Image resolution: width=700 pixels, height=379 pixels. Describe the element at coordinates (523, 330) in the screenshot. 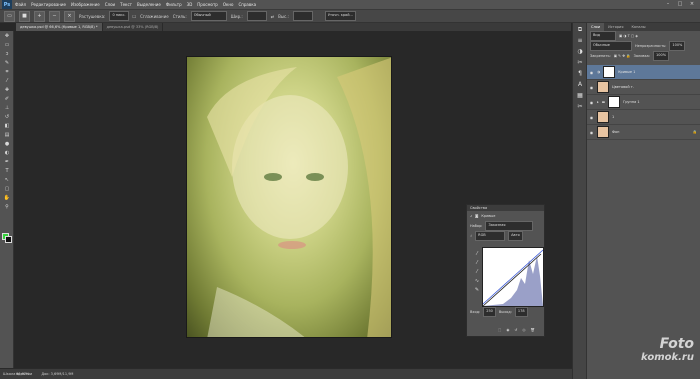

I see `visibility-icon: ◎` at that location.